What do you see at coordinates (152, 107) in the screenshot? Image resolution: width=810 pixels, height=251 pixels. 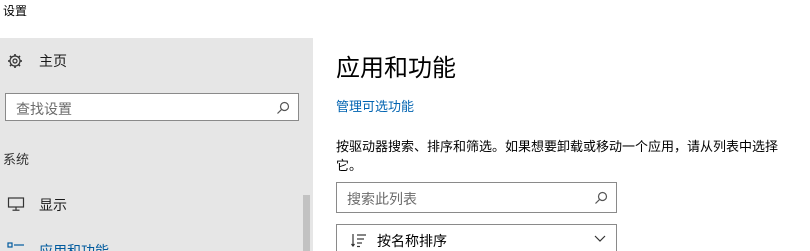 I see `settings-search-input: 查找设置` at bounding box center [152, 107].